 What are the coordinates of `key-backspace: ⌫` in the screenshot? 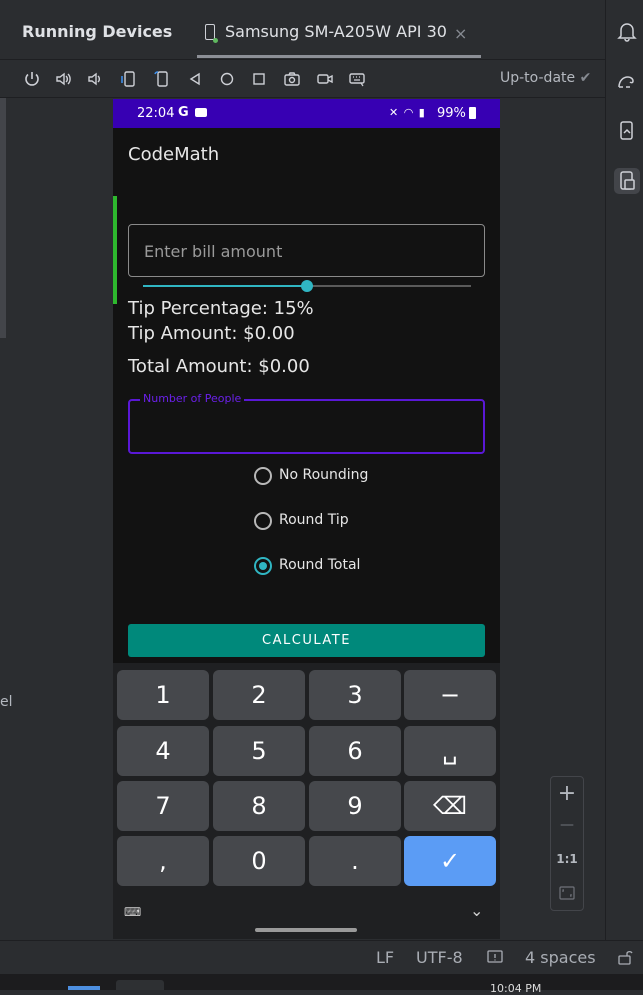 It's located at (450, 806).